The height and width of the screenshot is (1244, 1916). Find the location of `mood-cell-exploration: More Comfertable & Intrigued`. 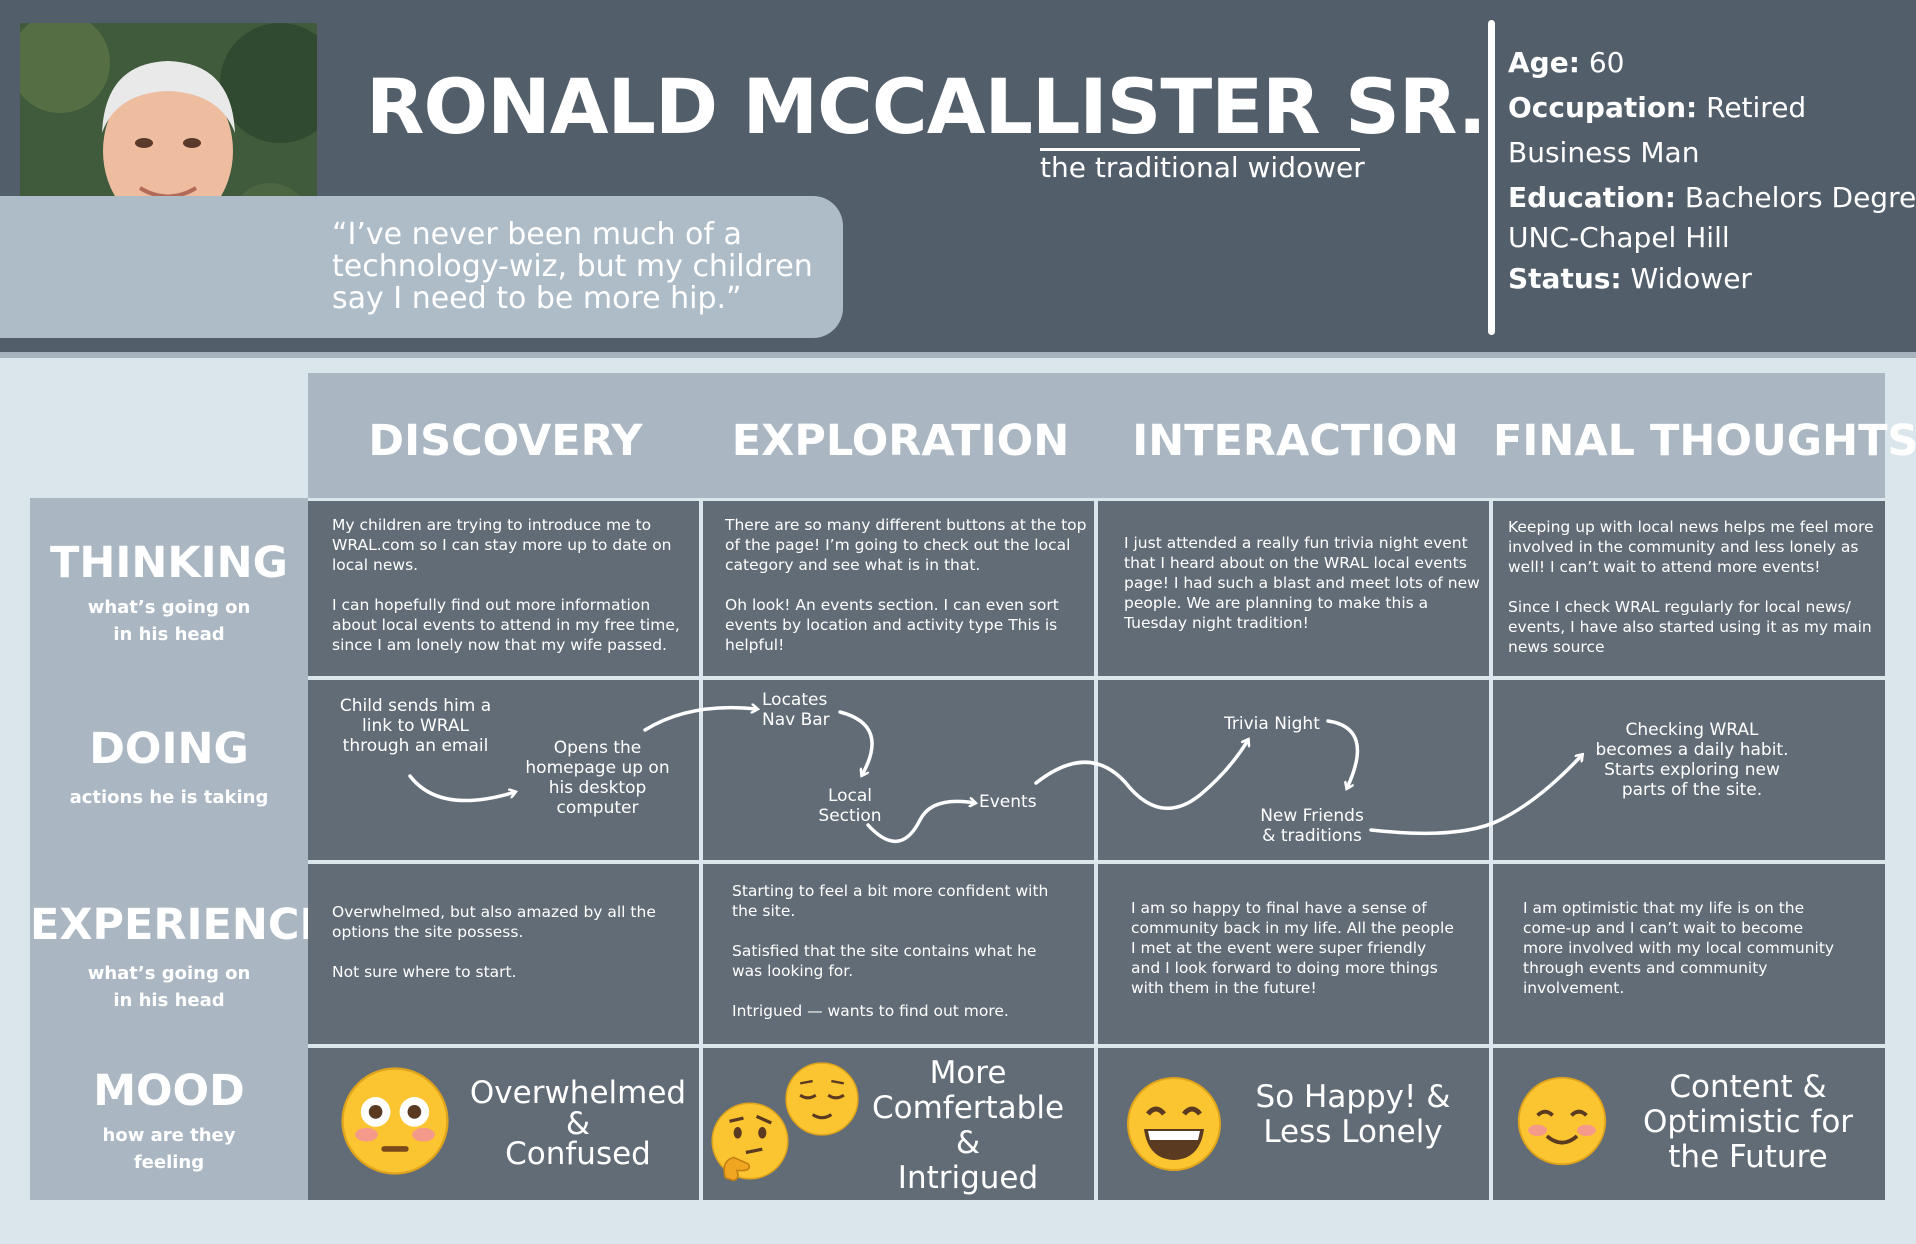

mood-cell-exploration: More Comfertable & Intrigued is located at coordinates (898, 1124).